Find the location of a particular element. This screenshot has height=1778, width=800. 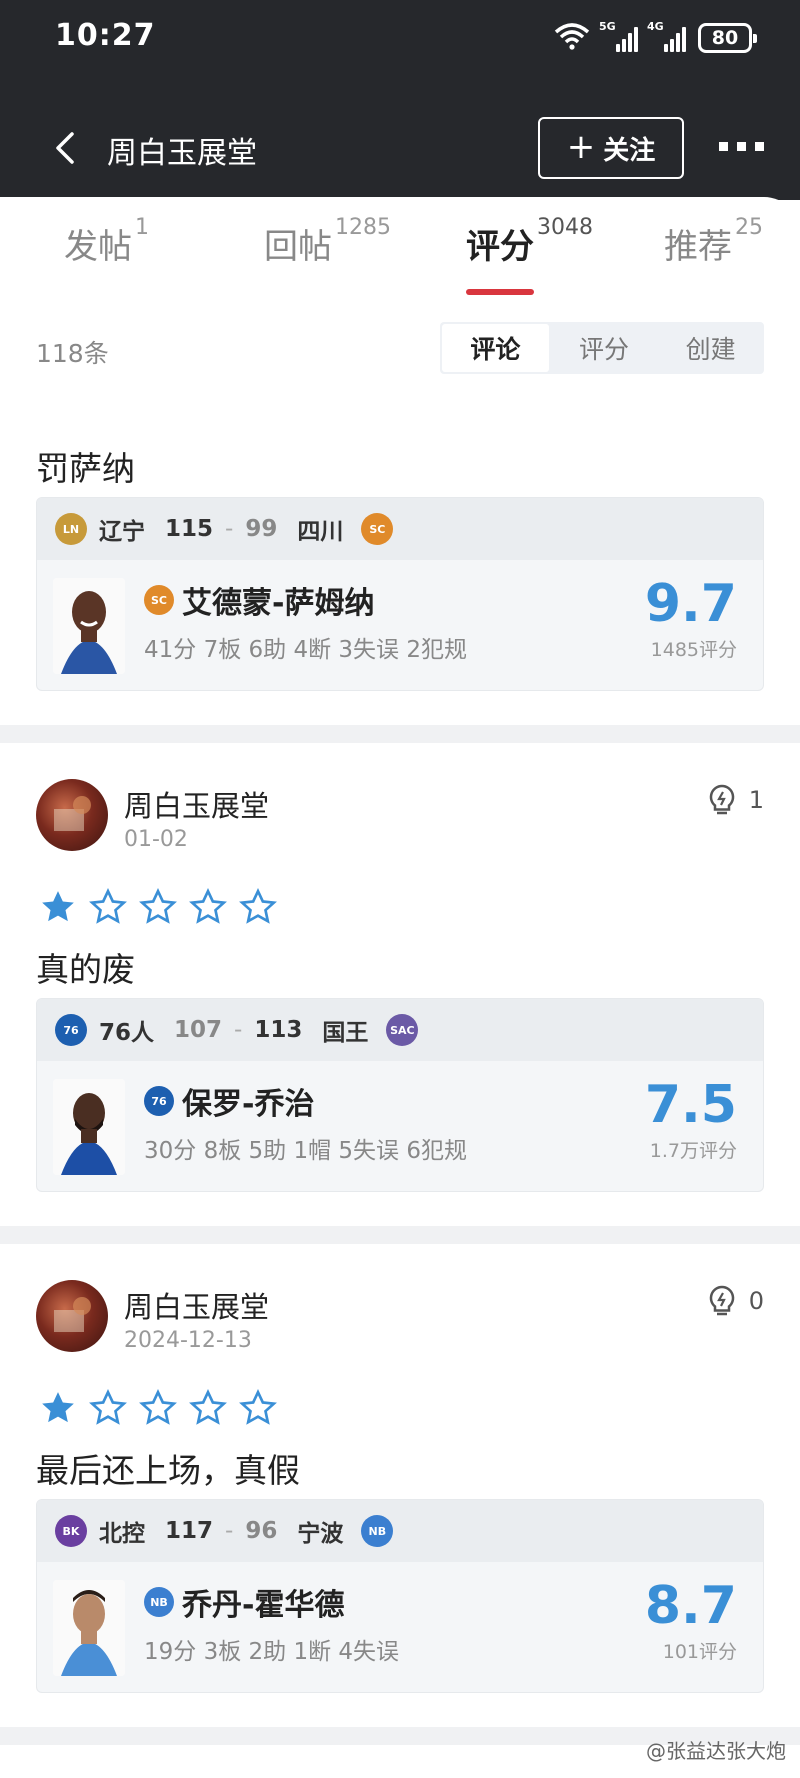

rating-count: 1.7万评分 is located at coordinates (693, 1151).